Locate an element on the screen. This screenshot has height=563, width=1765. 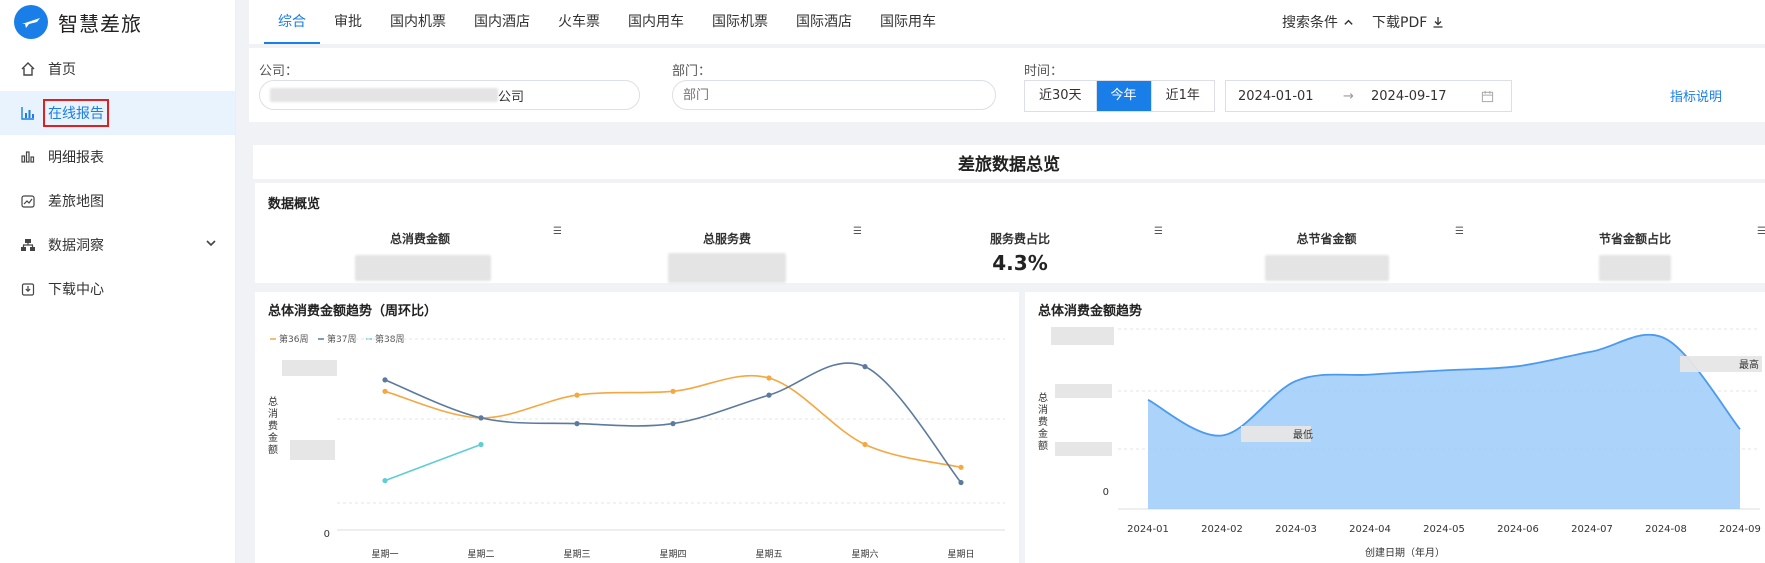
org-icon is located at coordinates (28, 245).